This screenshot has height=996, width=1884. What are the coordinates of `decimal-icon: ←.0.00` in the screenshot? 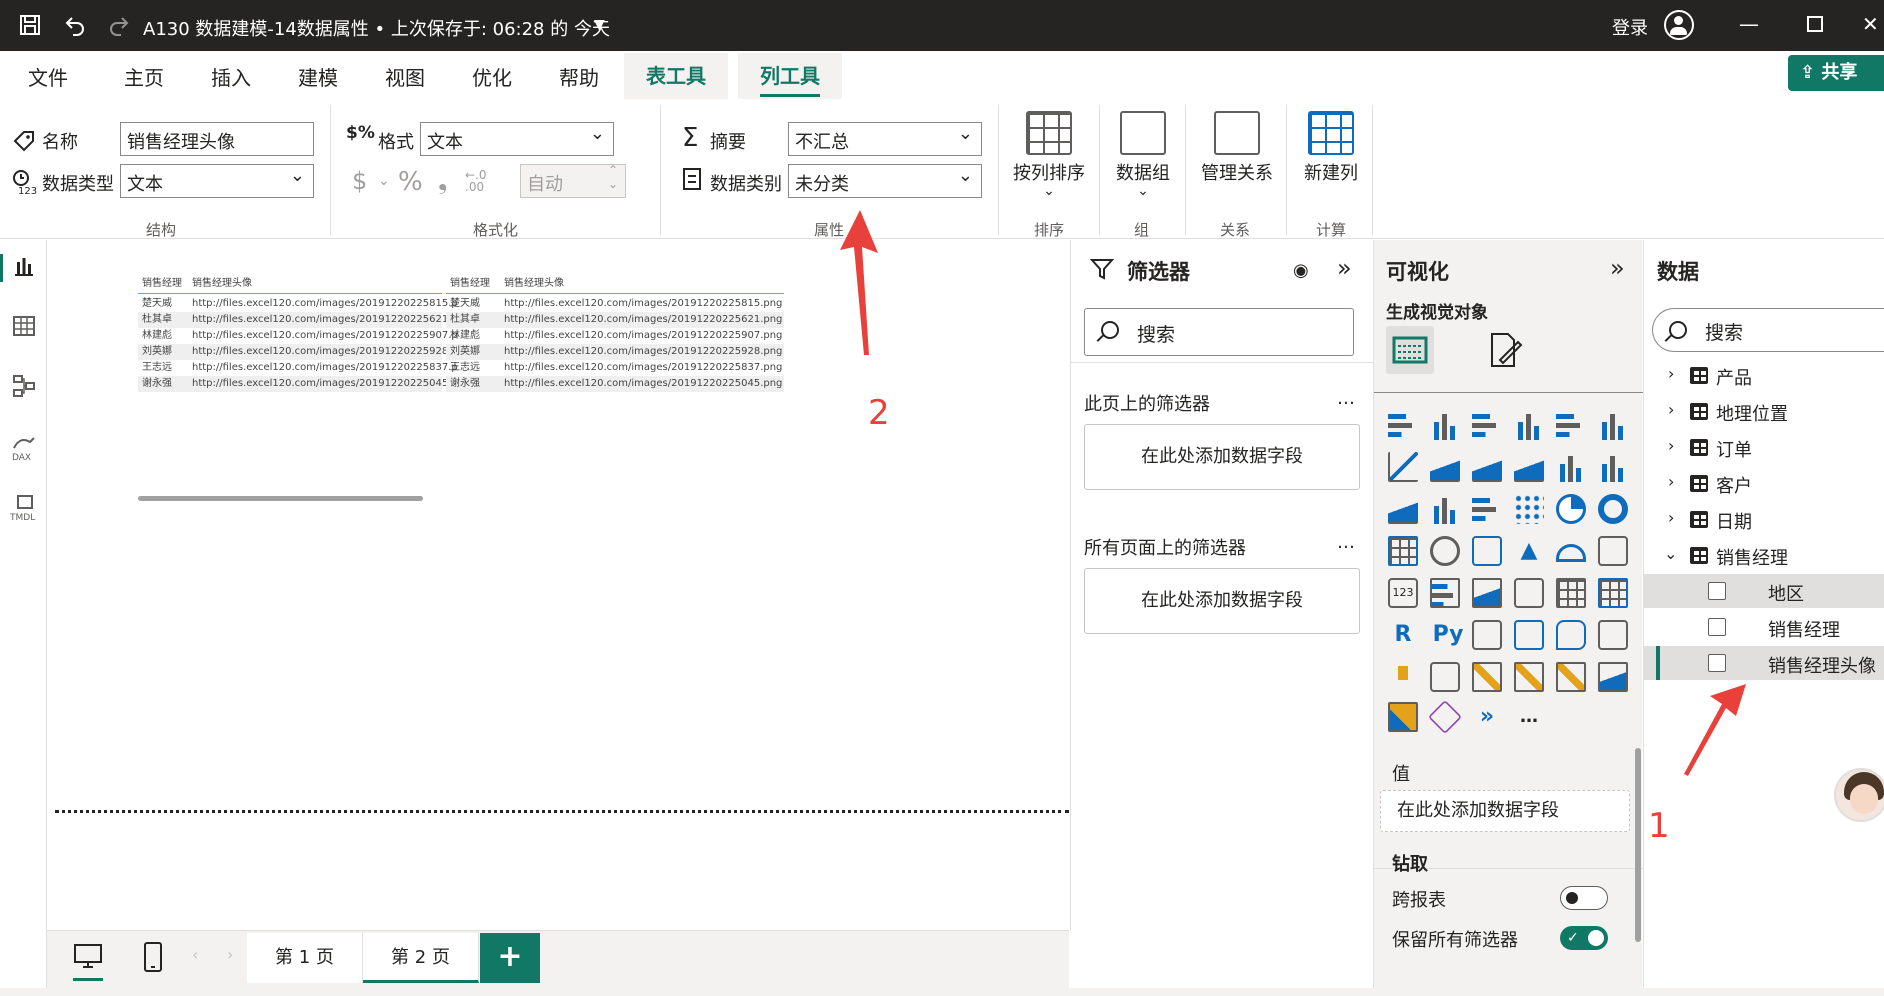 It's located at (476, 181).